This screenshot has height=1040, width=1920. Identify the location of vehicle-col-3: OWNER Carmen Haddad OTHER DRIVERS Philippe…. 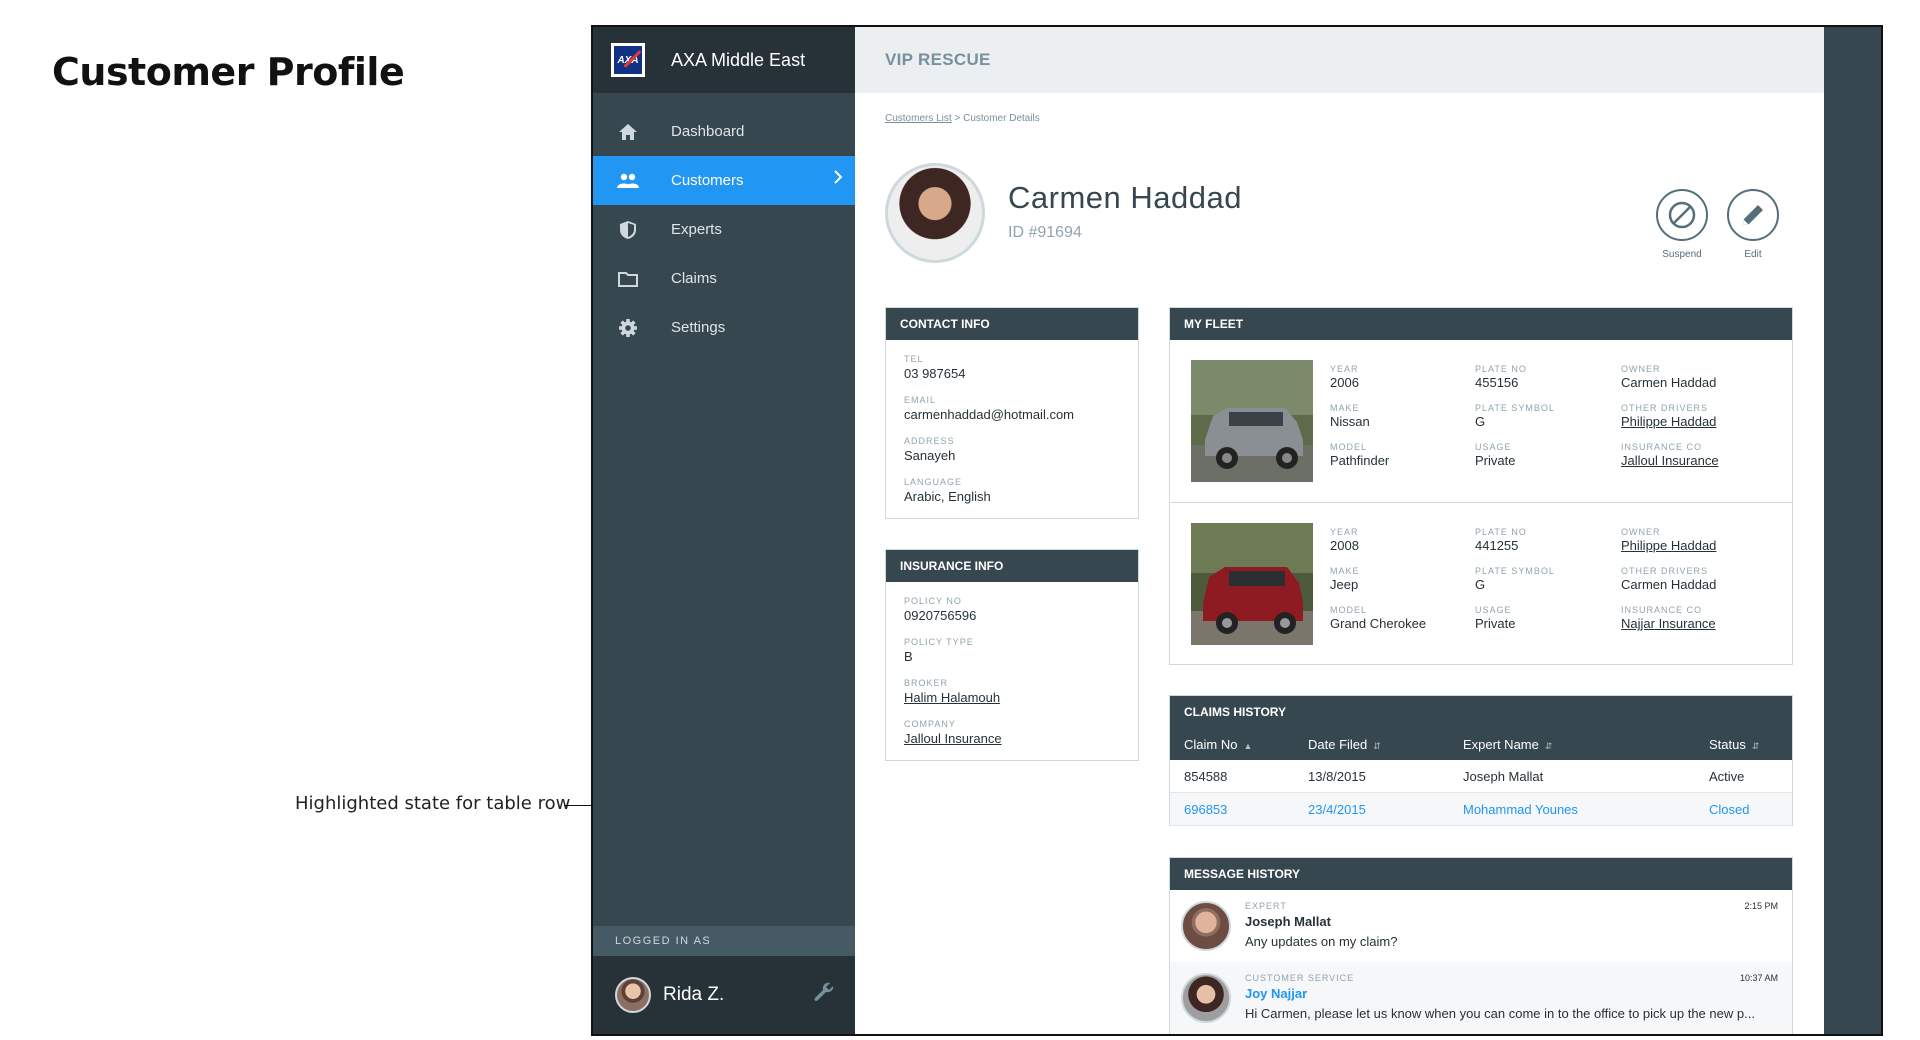
(1670, 422).